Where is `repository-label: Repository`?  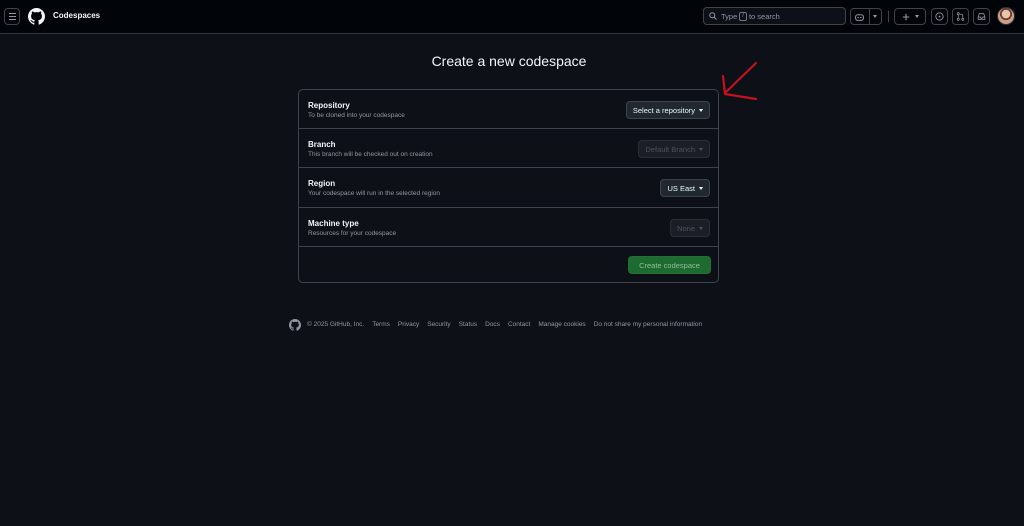 repository-label: Repository is located at coordinates (329, 105).